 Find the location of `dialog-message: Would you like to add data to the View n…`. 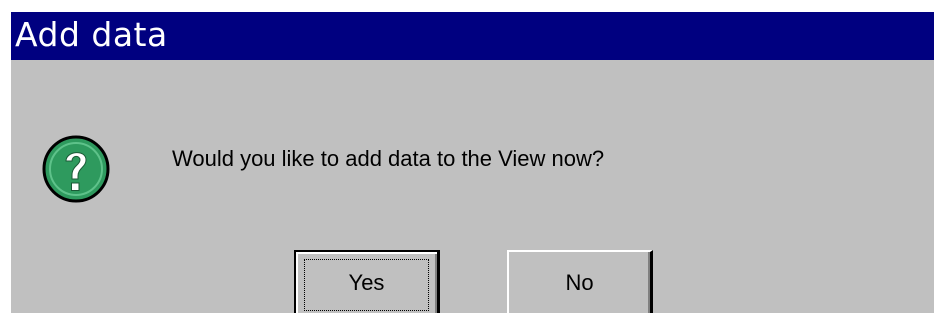

dialog-message: Would you like to add data to the View n… is located at coordinates (388, 158).